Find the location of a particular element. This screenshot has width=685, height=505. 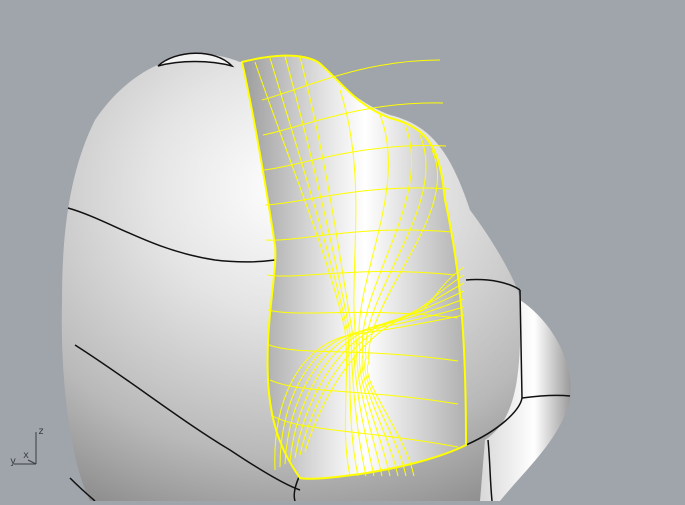

axis-y-label: y is located at coordinates (13, 461).